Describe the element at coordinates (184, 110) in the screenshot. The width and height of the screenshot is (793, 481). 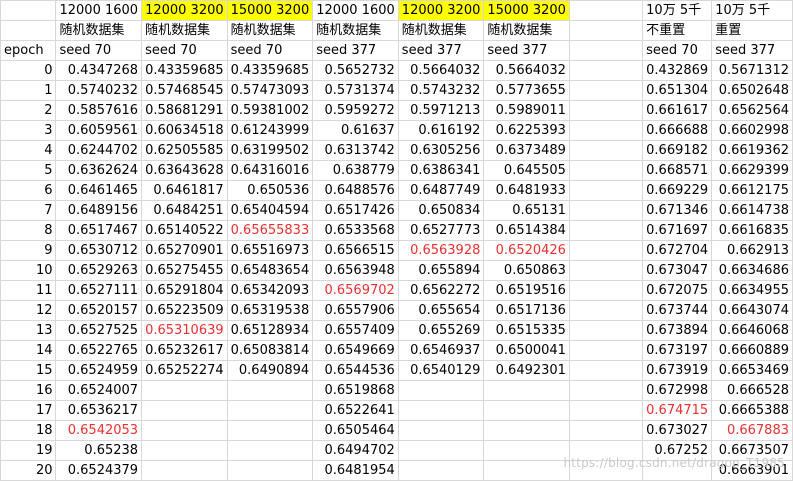
I see `value-cell: 0.58681291` at that location.